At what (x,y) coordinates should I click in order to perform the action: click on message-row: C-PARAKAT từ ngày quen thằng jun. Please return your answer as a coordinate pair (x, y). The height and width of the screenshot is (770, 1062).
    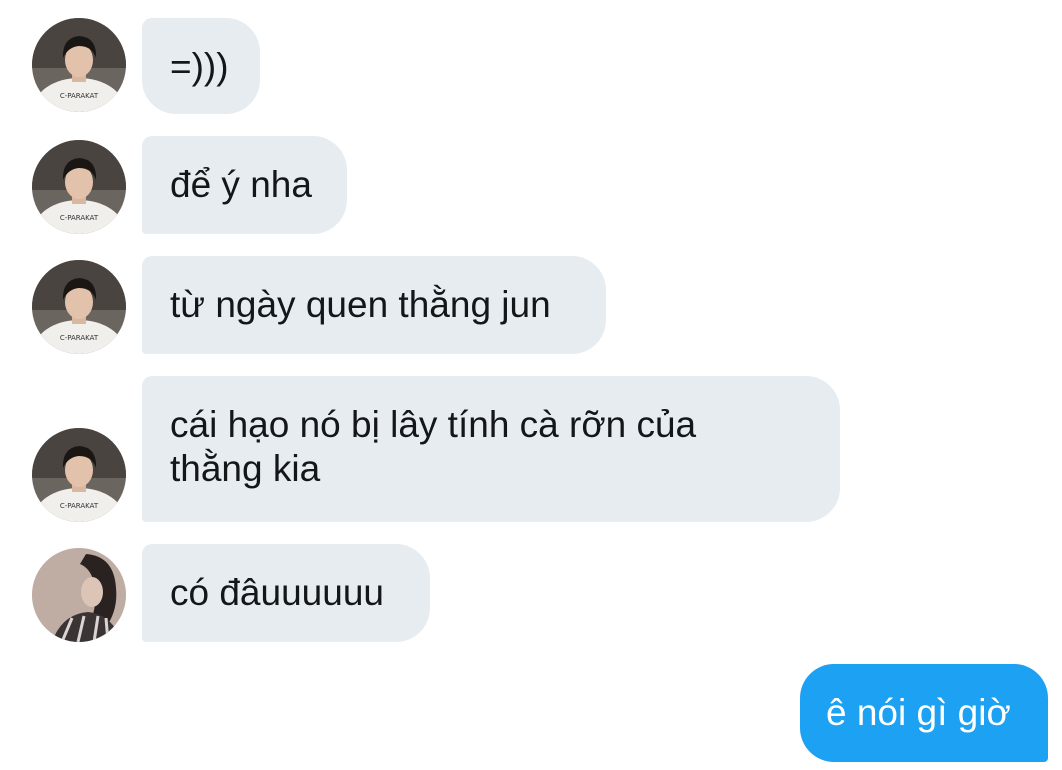
    Looking at the image, I should click on (531, 305).